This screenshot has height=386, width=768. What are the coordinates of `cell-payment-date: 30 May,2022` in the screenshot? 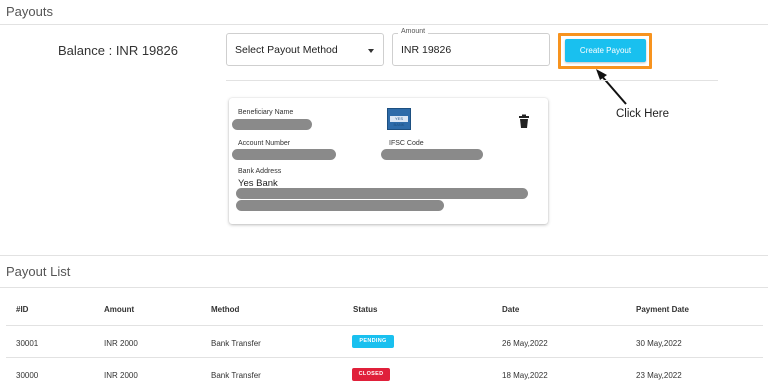 It's located at (659, 343).